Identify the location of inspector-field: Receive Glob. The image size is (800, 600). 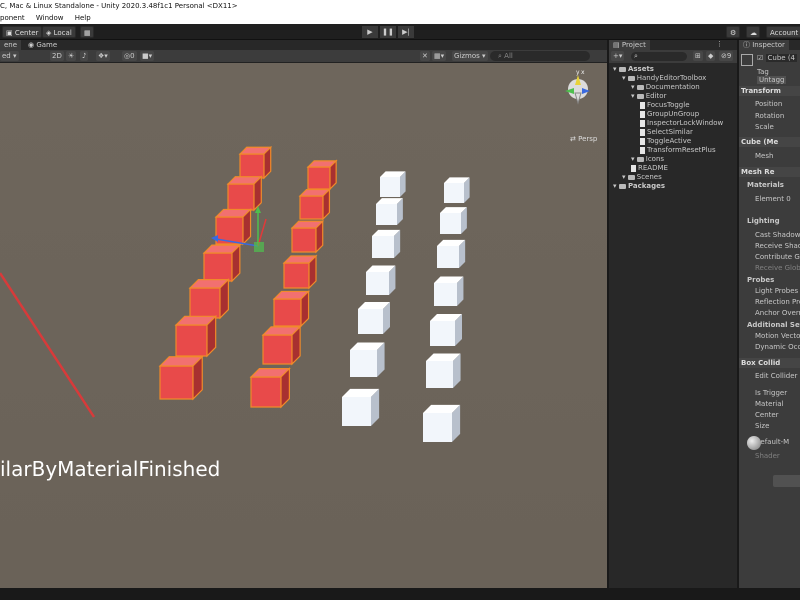
(769, 268).